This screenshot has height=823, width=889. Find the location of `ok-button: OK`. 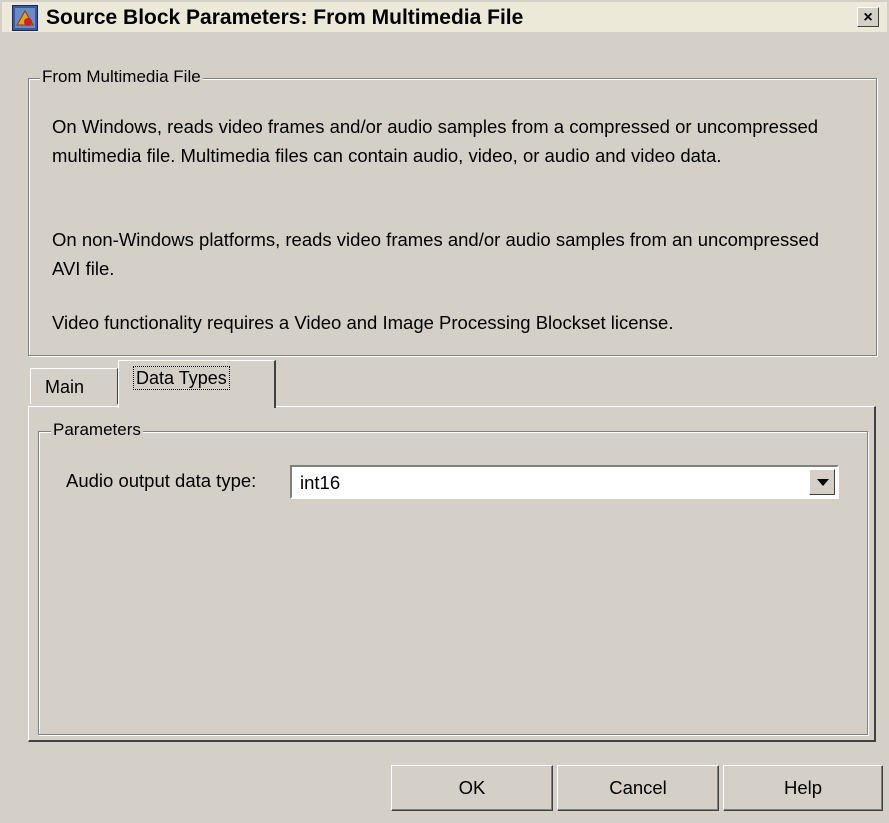

ok-button: OK is located at coordinates (472, 788).